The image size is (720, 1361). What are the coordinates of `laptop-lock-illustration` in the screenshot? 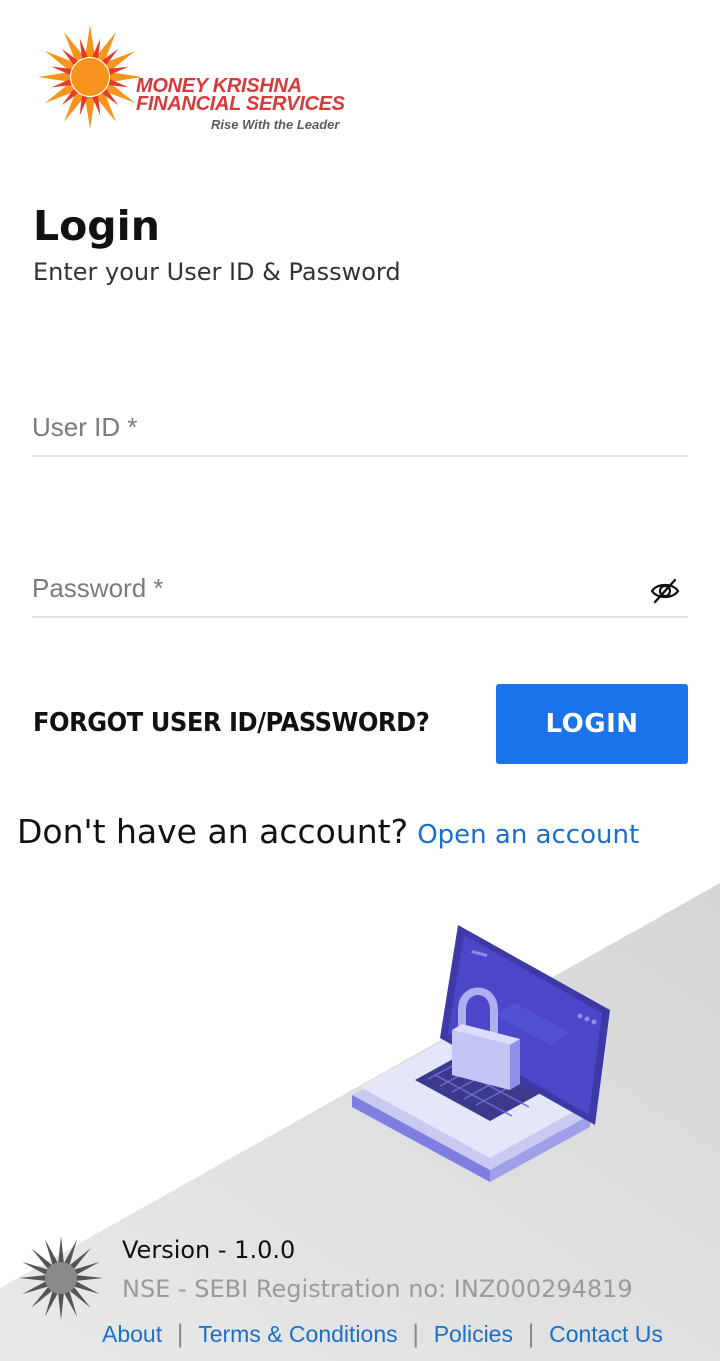 It's located at (481, 1053).